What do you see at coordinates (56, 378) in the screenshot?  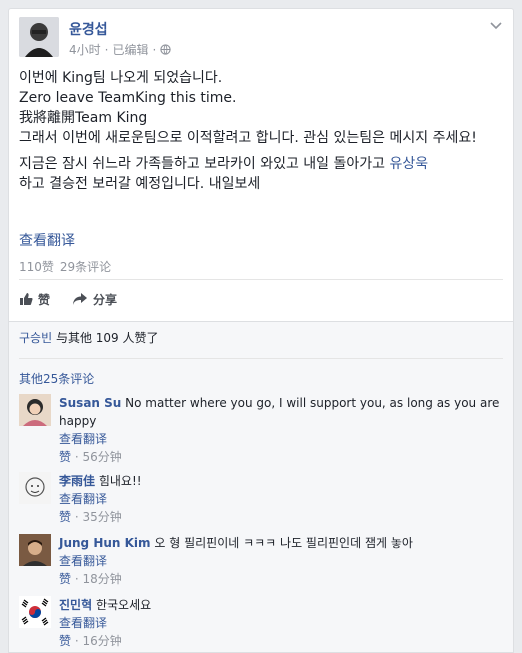 I see `view-more-comments: 其他25条评论` at bounding box center [56, 378].